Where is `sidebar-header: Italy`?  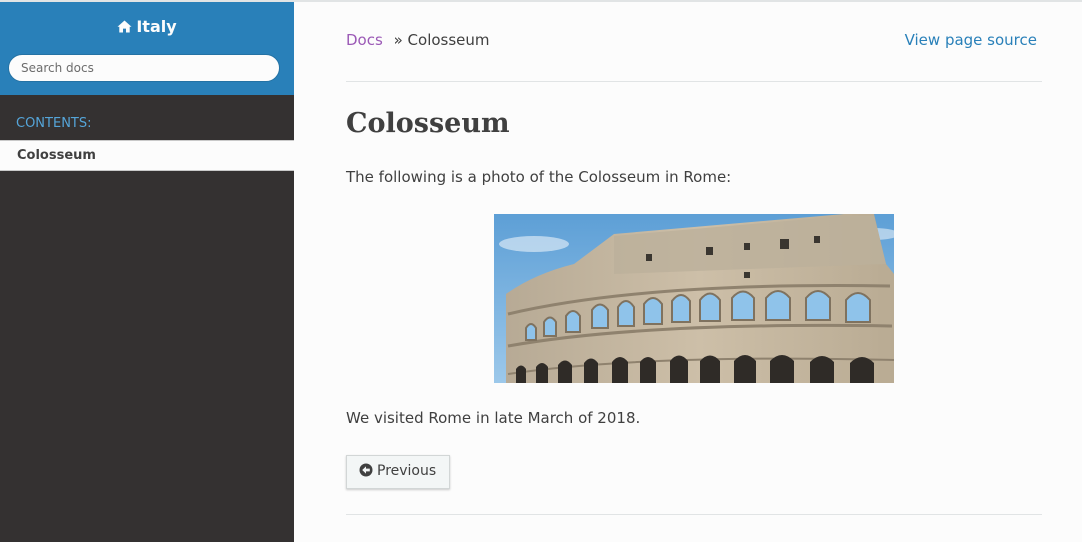 sidebar-header: Italy is located at coordinates (147, 48).